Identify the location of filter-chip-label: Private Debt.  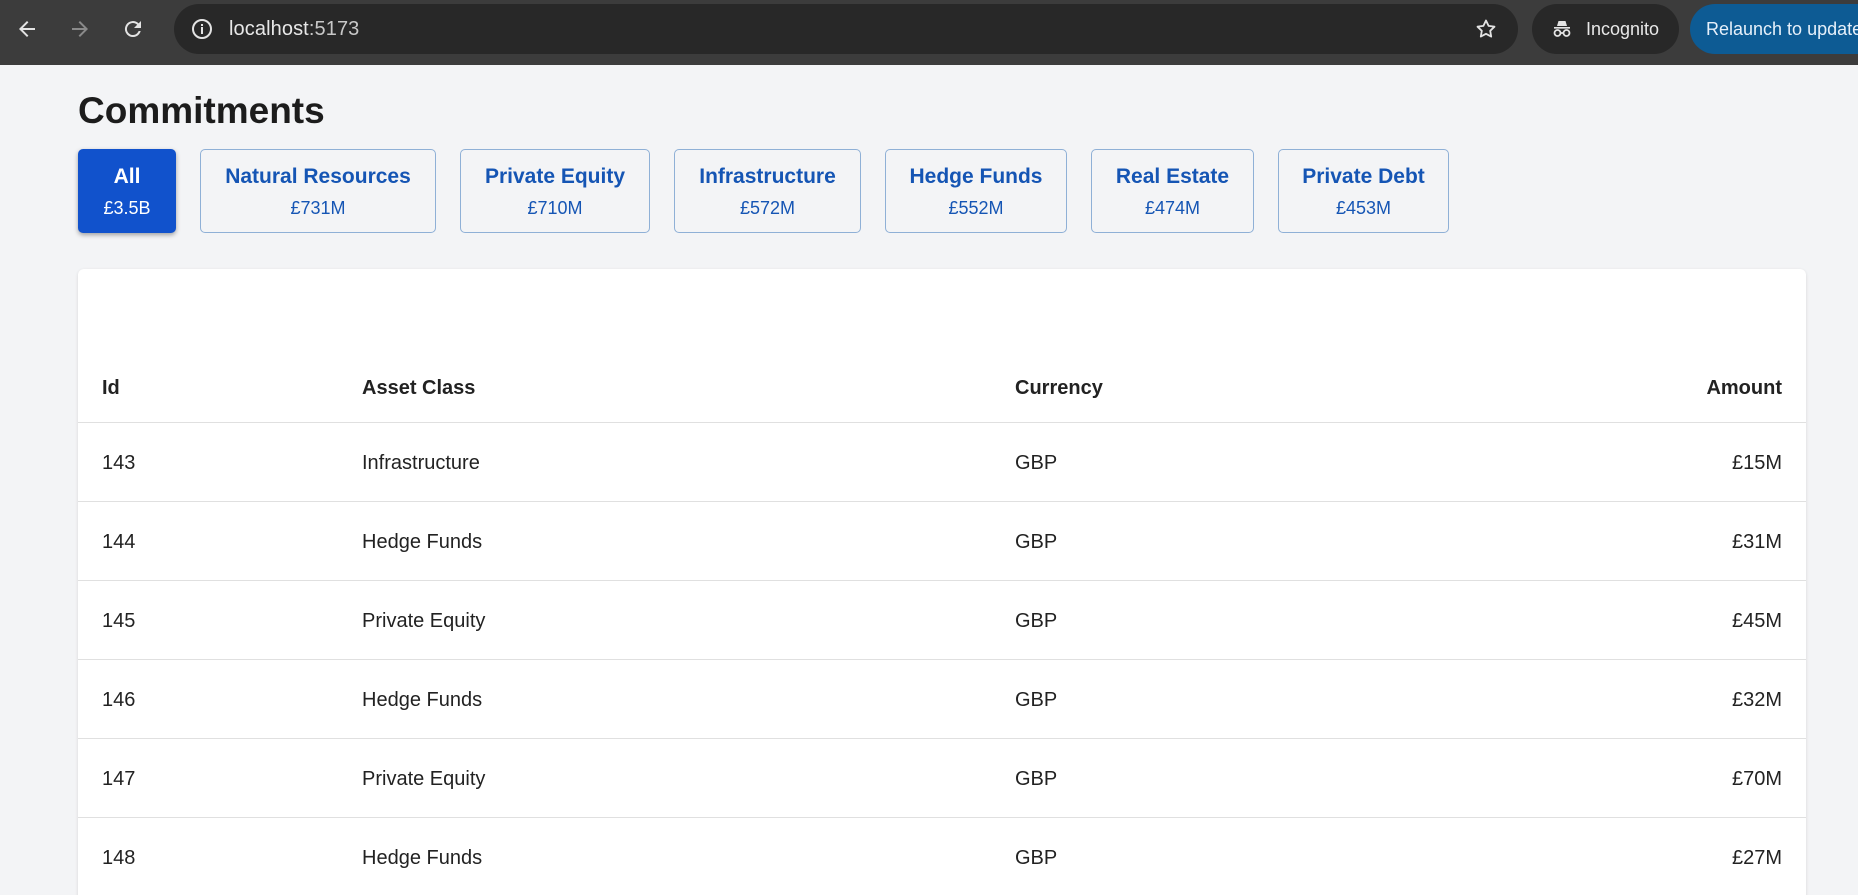
(1363, 176).